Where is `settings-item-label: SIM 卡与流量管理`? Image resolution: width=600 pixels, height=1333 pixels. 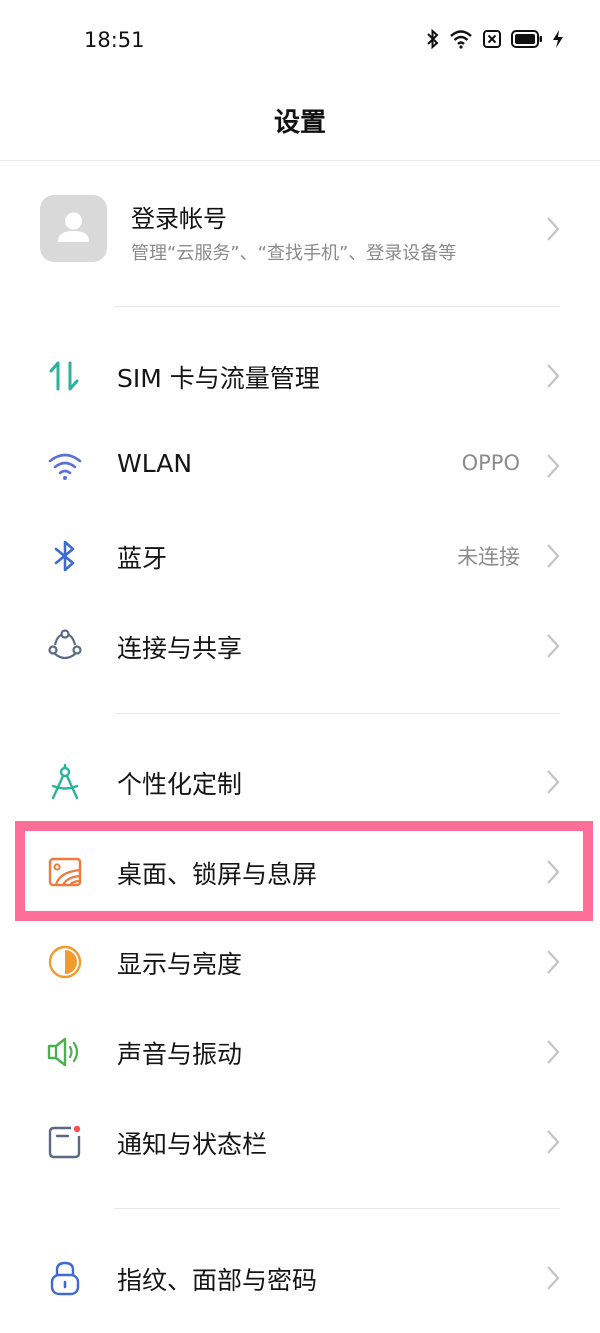 settings-item-label: SIM 卡与流量管理 is located at coordinates (218, 378).